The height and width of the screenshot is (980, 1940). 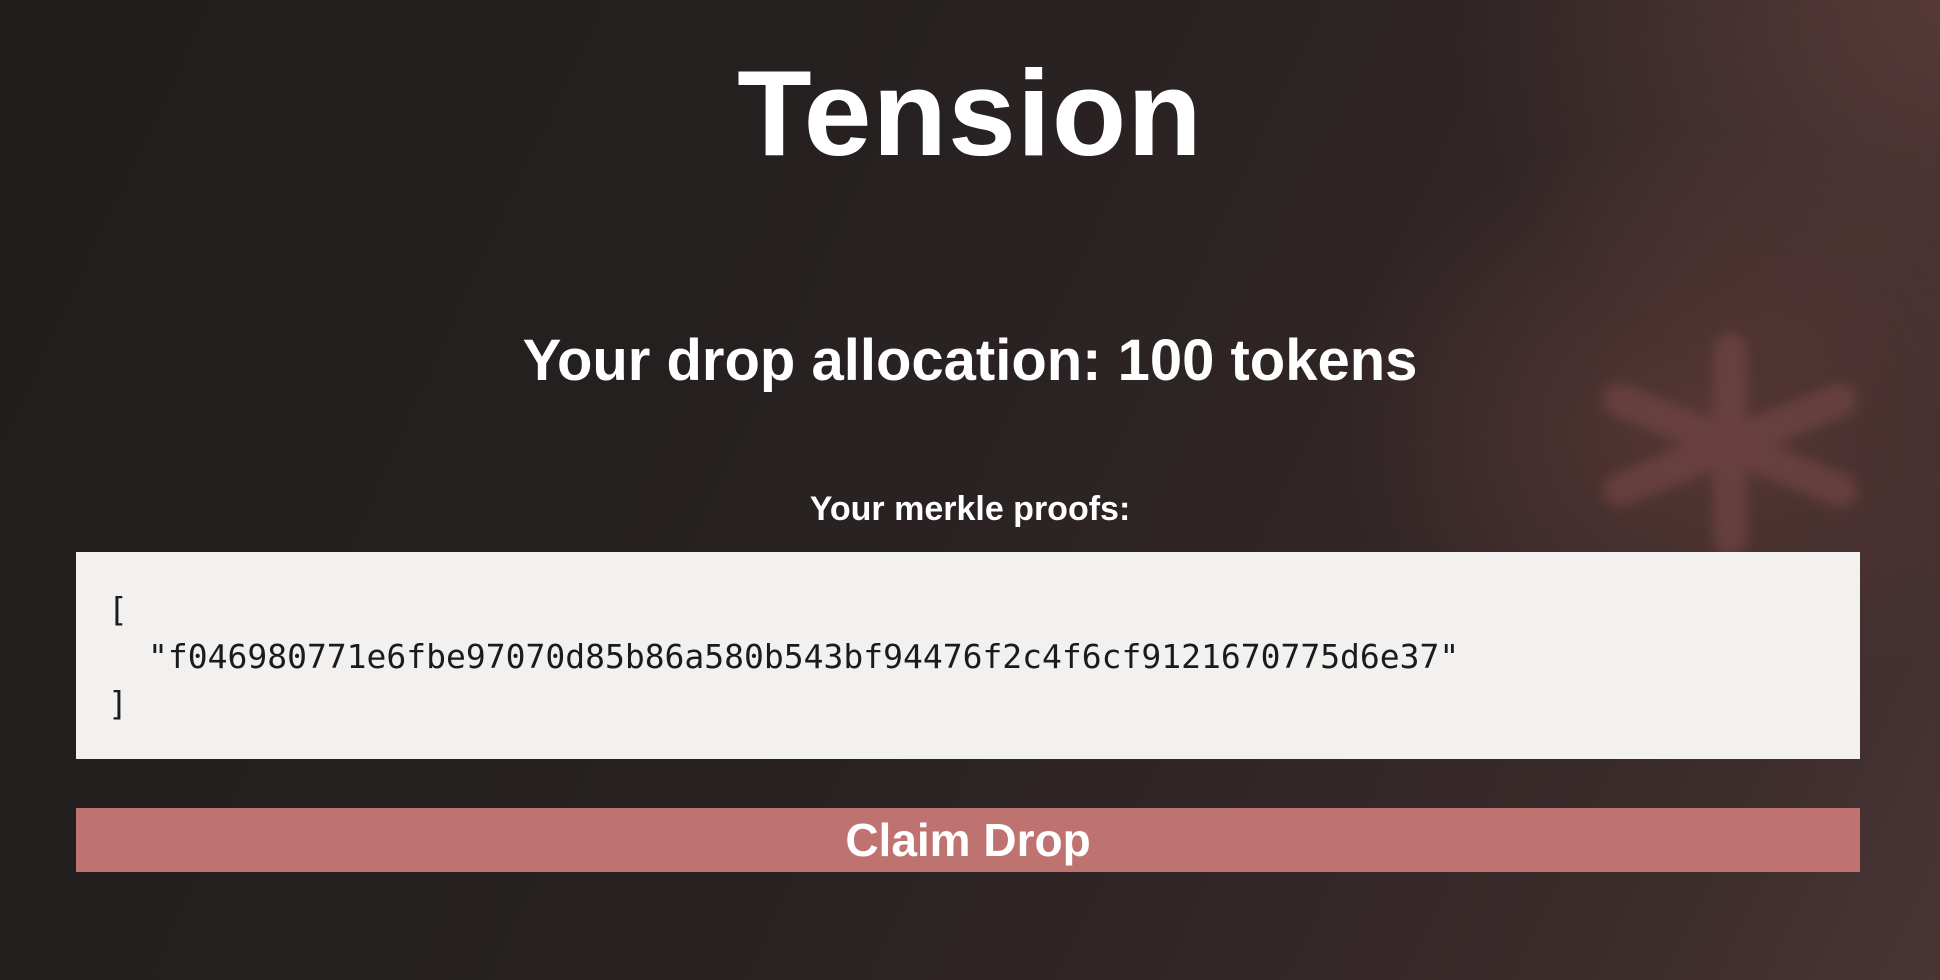 What do you see at coordinates (118, 609) in the screenshot?
I see `proofs-open-bracket: [` at bounding box center [118, 609].